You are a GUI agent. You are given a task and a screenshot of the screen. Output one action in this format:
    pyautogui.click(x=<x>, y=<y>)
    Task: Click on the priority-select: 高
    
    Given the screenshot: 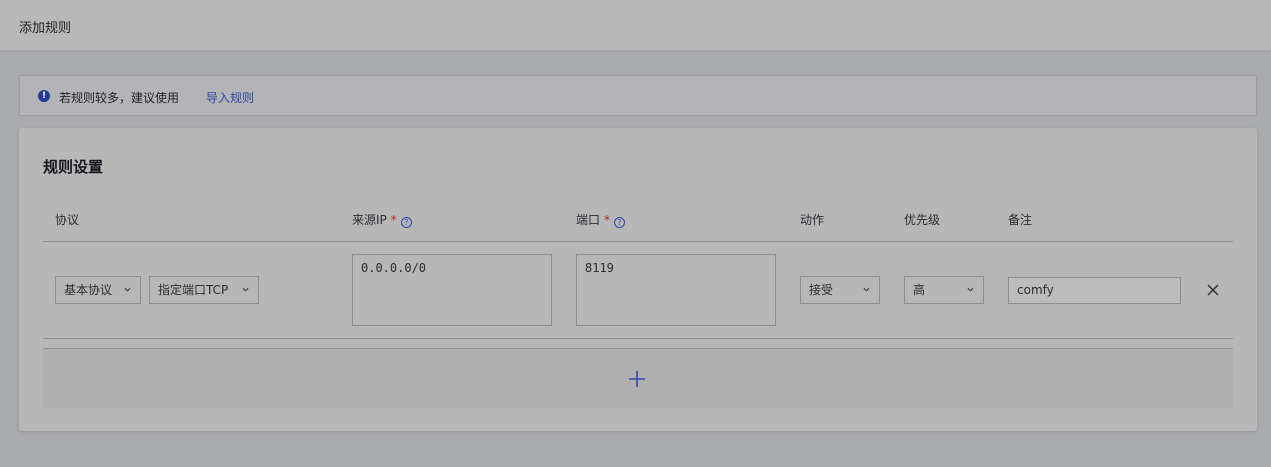 What is the action you would take?
    pyautogui.click(x=944, y=290)
    